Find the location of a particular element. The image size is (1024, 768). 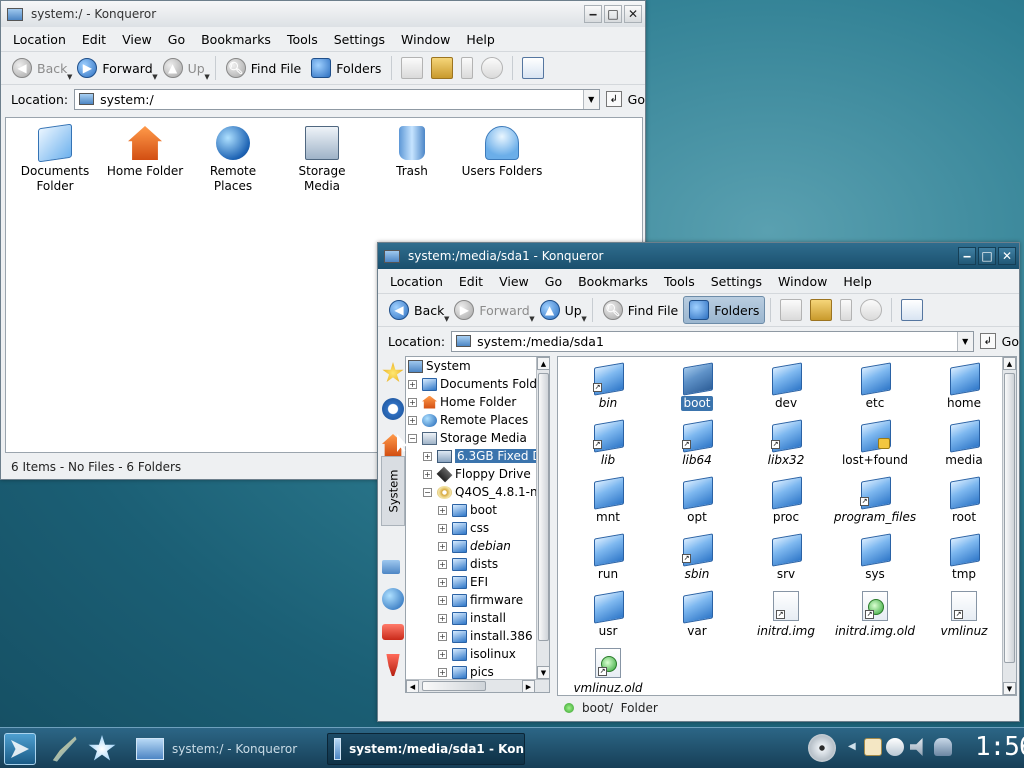

forward-button: ▶ Forward ▼ is located at coordinates (492, 310).